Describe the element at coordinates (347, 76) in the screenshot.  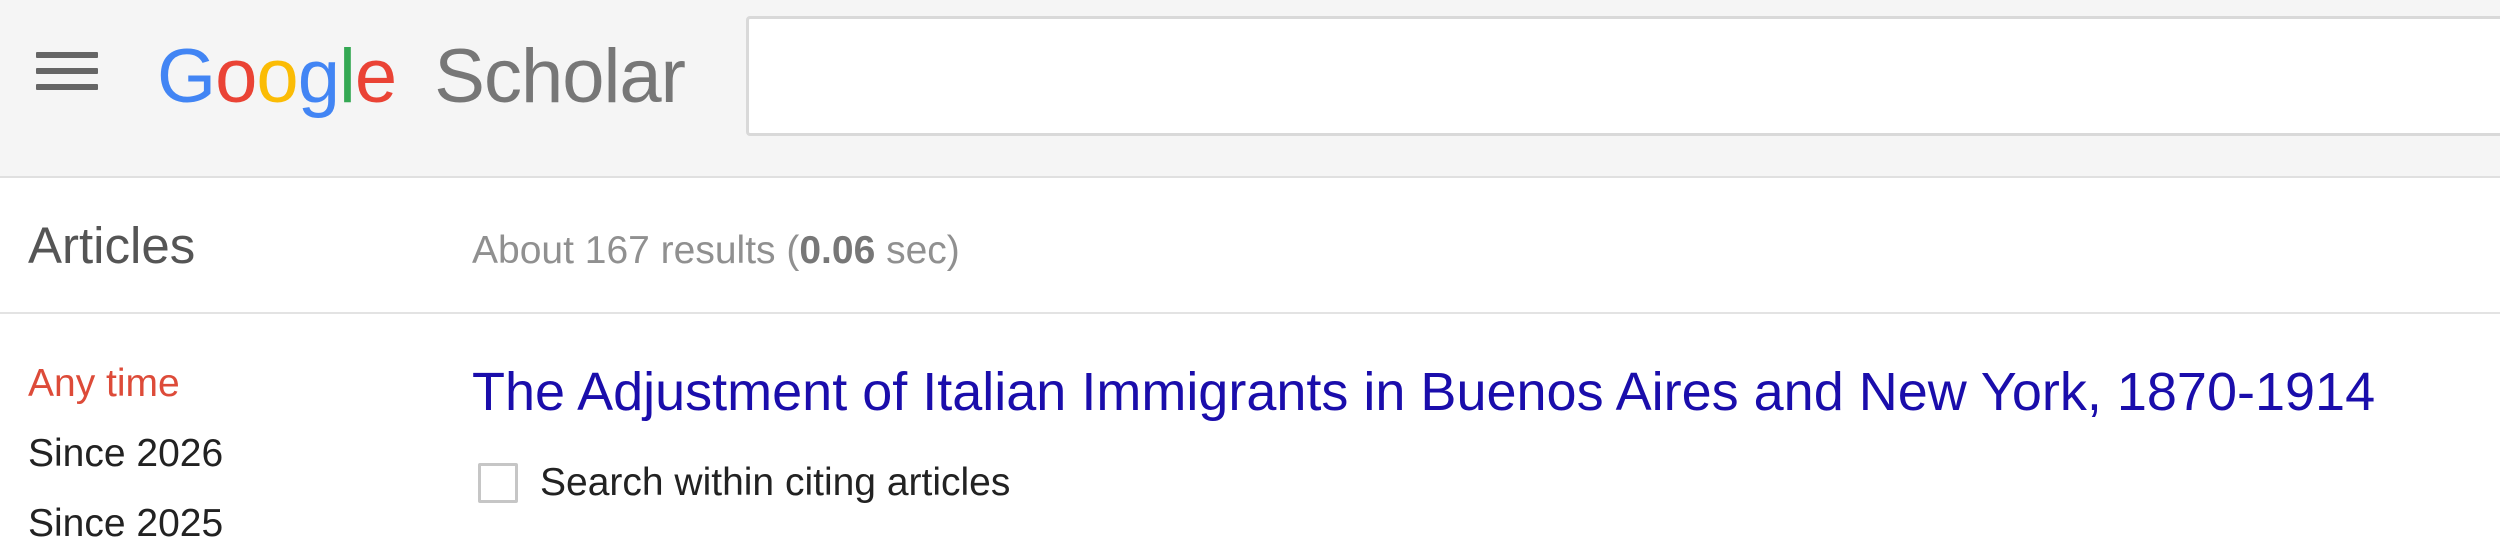
I see `logo-letter: l` at that location.